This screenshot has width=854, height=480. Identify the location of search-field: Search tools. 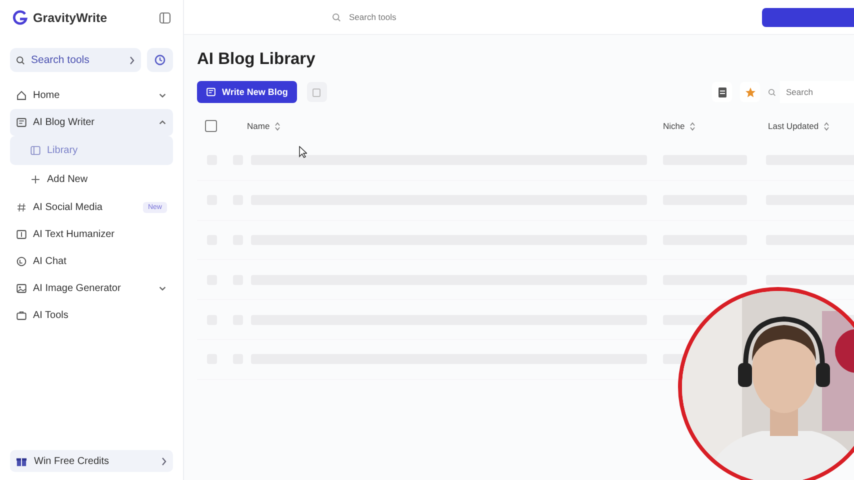
(389, 17).